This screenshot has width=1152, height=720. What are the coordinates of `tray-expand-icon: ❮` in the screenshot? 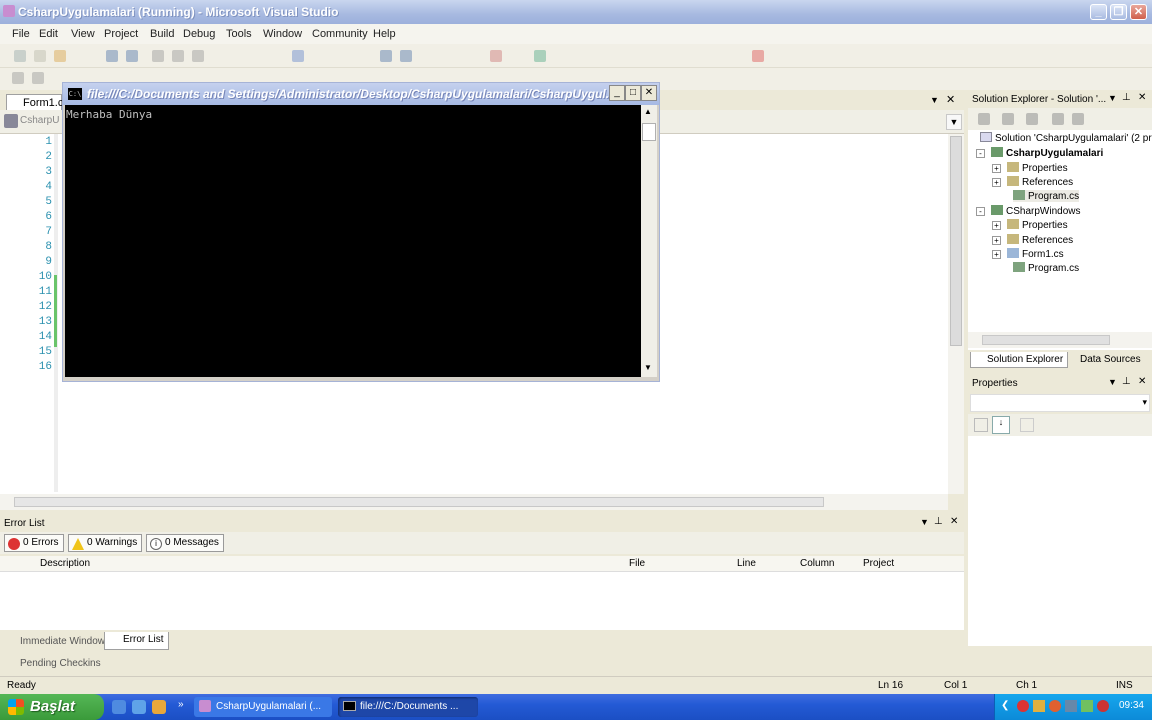 It's located at (1005, 705).